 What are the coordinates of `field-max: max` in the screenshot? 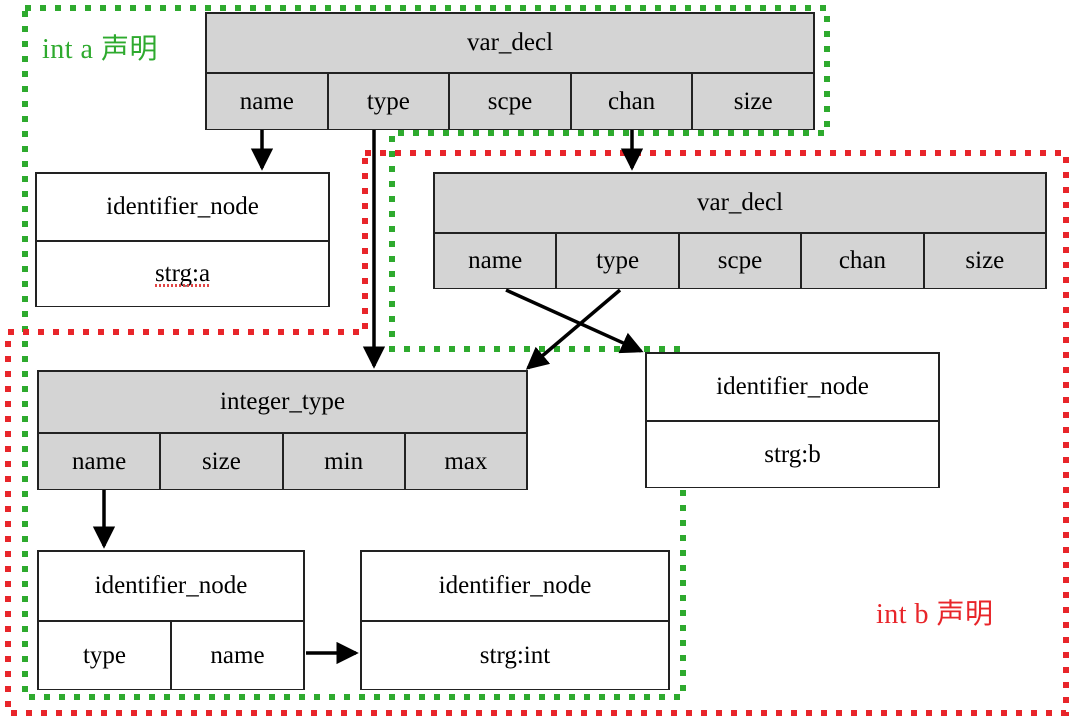 It's located at (465, 461).